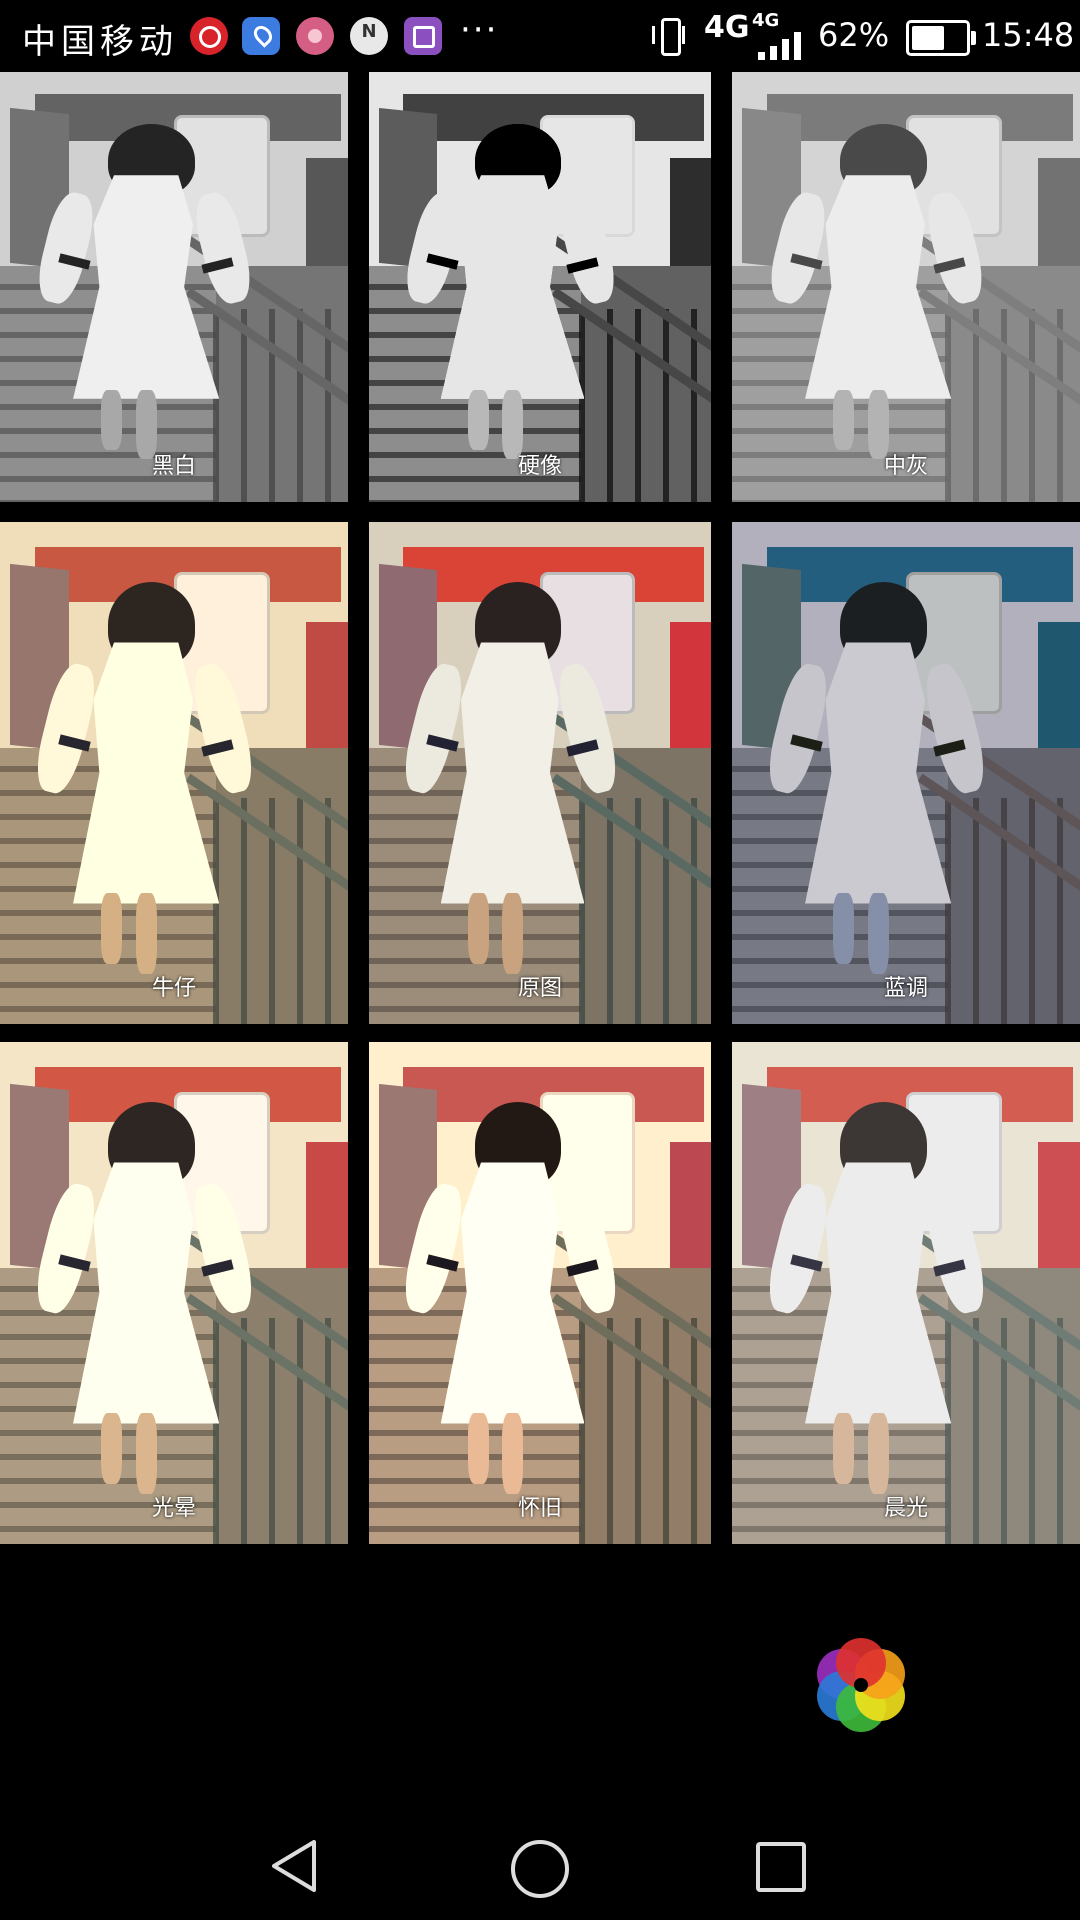 The height and width of the screenshot is (1920, 1080). What do you see at coordinates (778, 45) in the screenshot?
I see `signal-strength-icon` at bounding box center [778, 45].